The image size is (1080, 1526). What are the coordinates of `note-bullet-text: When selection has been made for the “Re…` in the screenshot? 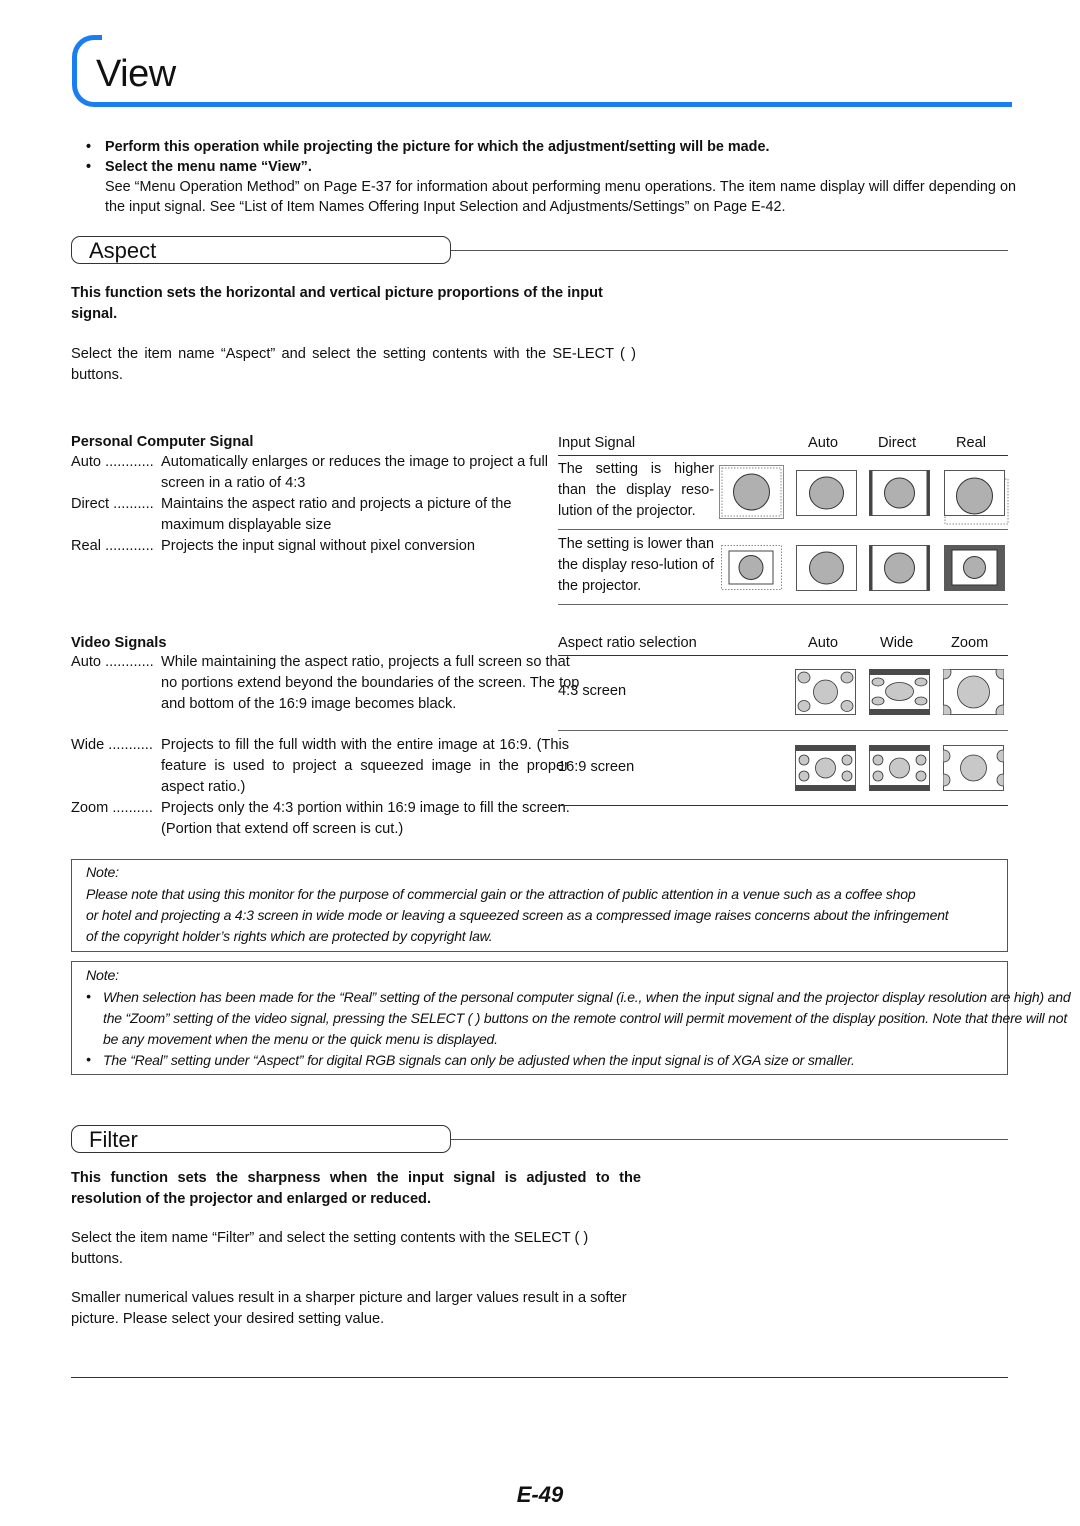 It's located at (587, 1018).